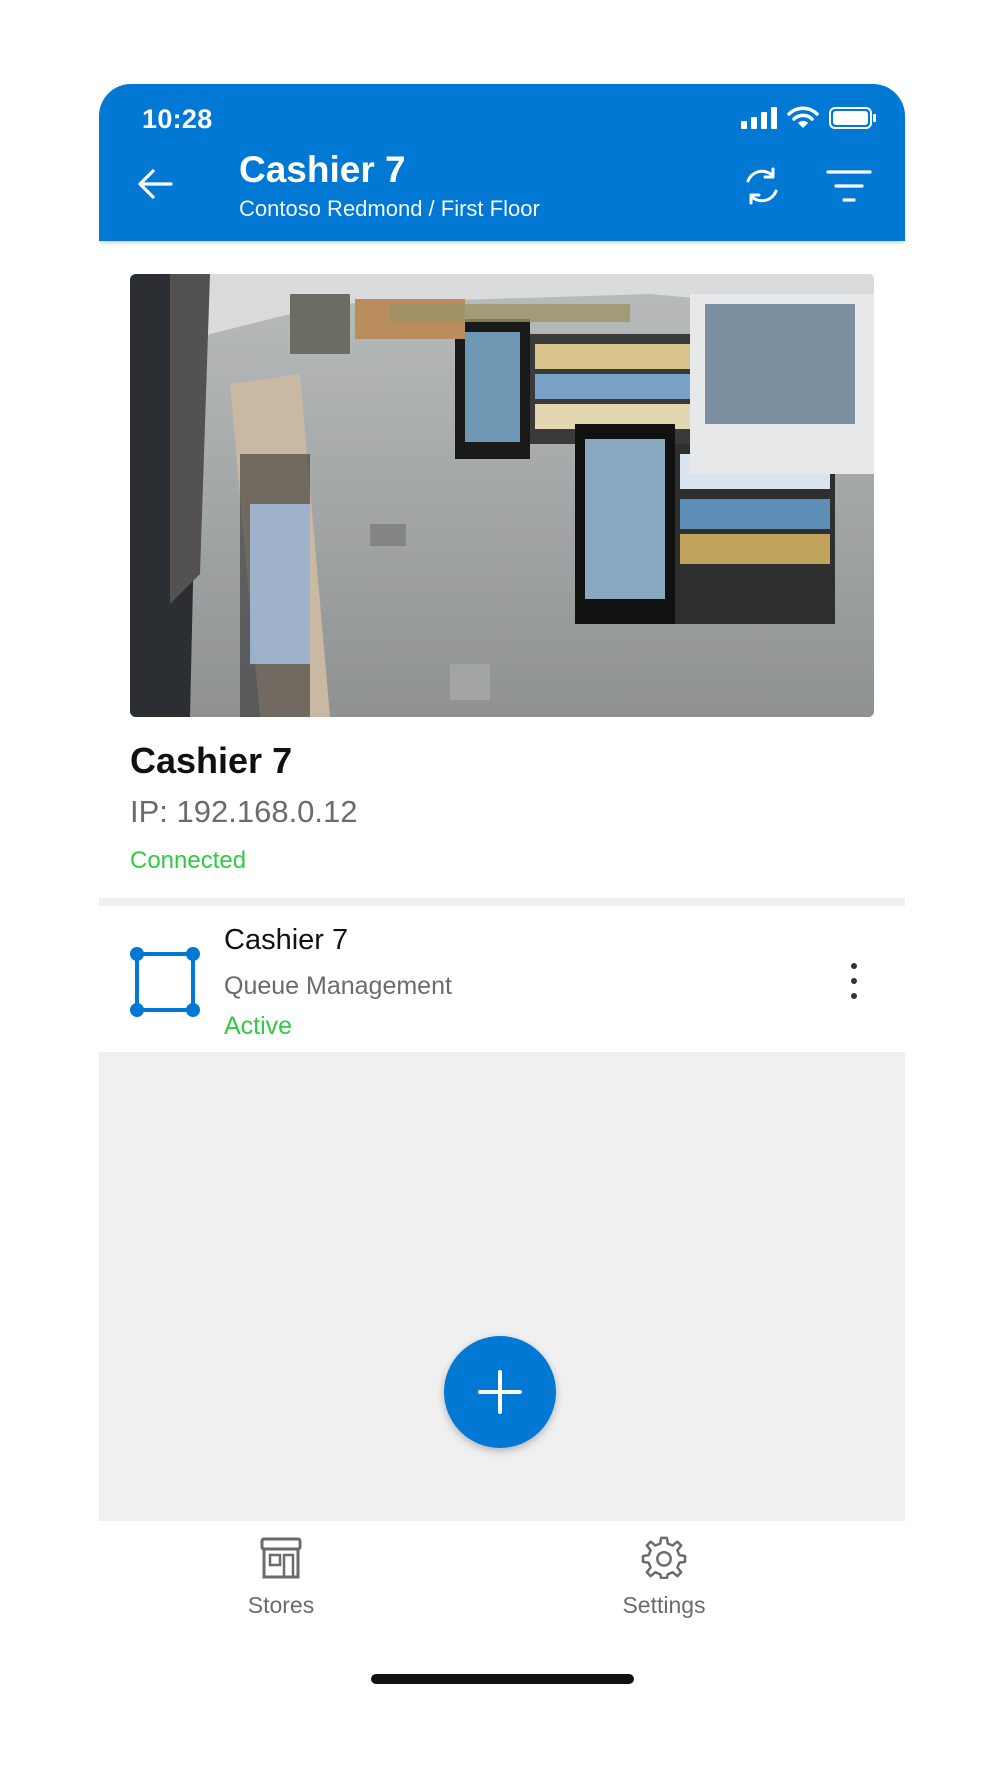 The image size is (1000, 1778). I want to click on skill-type: Queue Management, so click(338, 986).